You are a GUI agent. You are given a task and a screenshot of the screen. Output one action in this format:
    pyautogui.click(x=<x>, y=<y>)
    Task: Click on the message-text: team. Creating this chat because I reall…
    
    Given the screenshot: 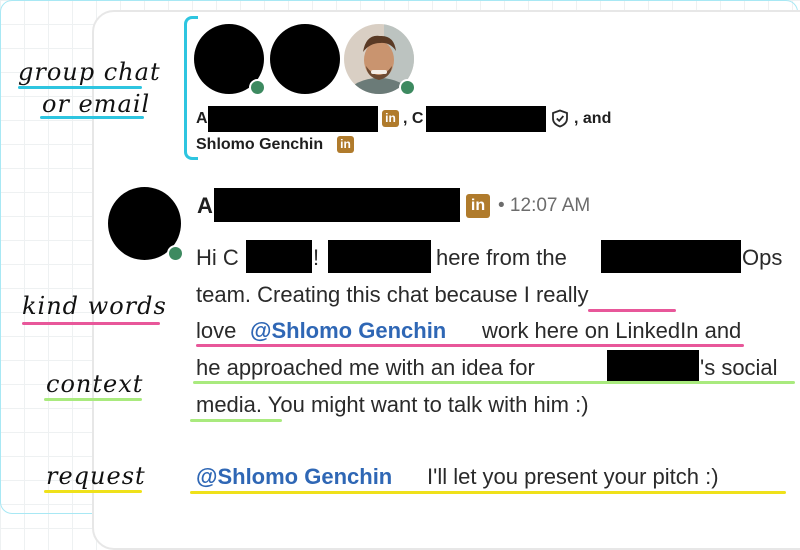 What is the action you would take?
    pyautogui.click(x=392, y=294)
    